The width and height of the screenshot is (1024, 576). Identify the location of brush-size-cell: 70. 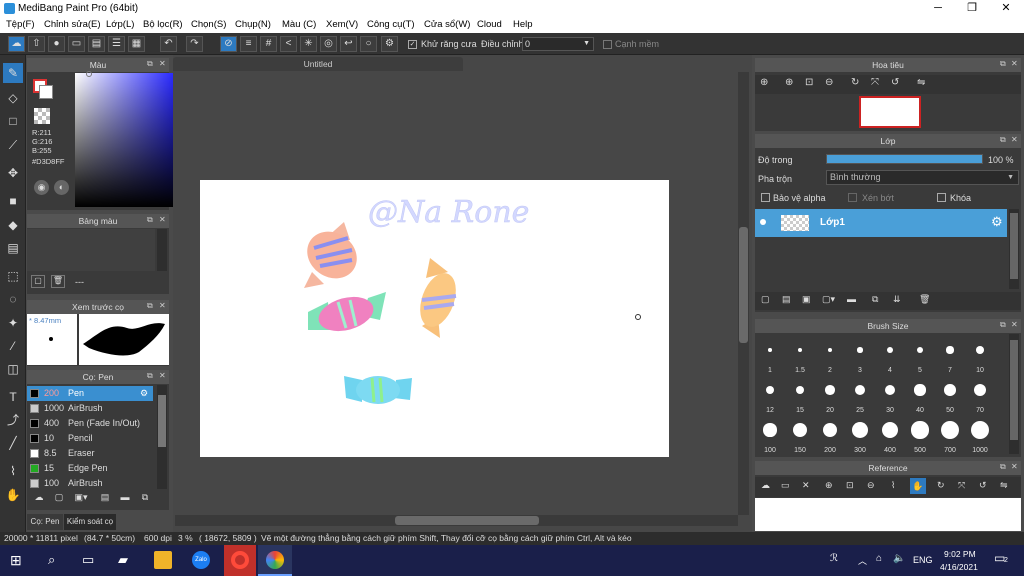
(980, 395).